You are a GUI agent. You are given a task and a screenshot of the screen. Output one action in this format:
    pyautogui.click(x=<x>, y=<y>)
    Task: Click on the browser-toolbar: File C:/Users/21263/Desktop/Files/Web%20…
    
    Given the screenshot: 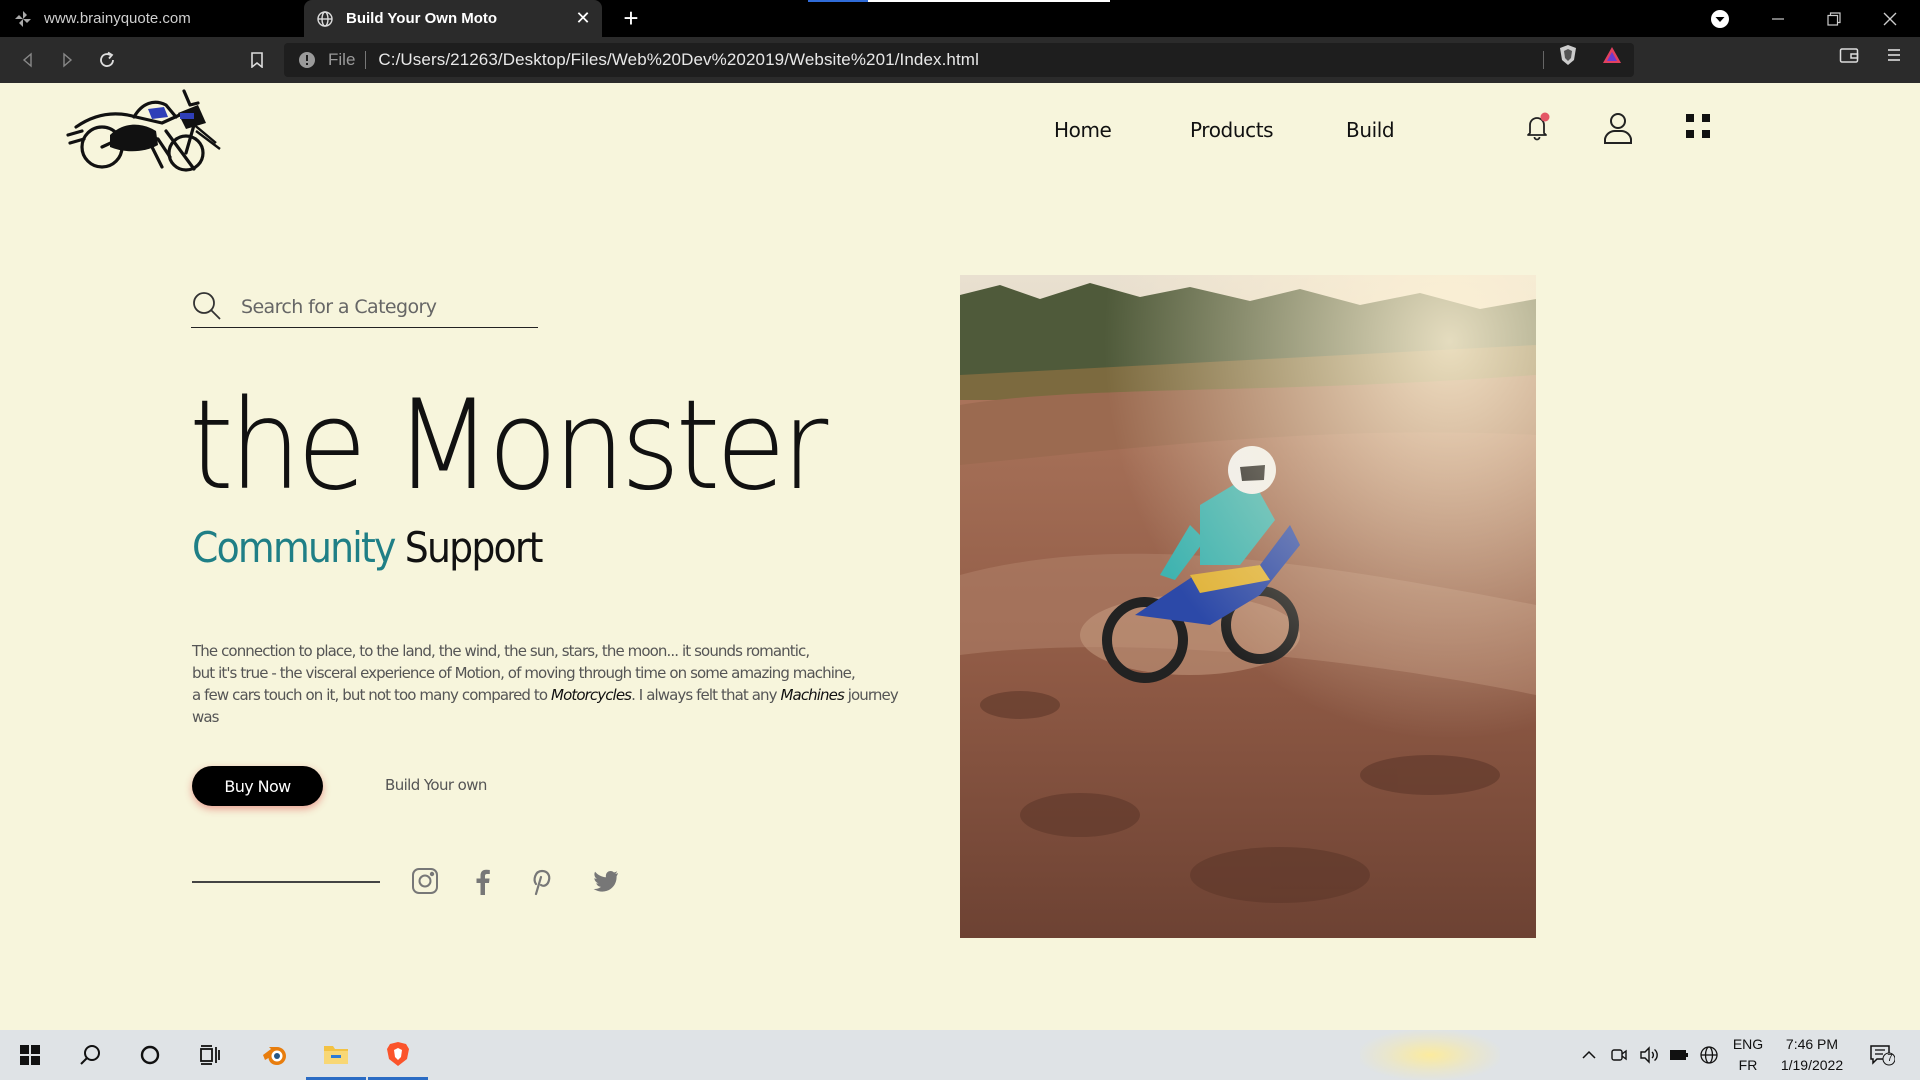 What is the action you would take?
    pyautogui.click(x=960, y=60)
    